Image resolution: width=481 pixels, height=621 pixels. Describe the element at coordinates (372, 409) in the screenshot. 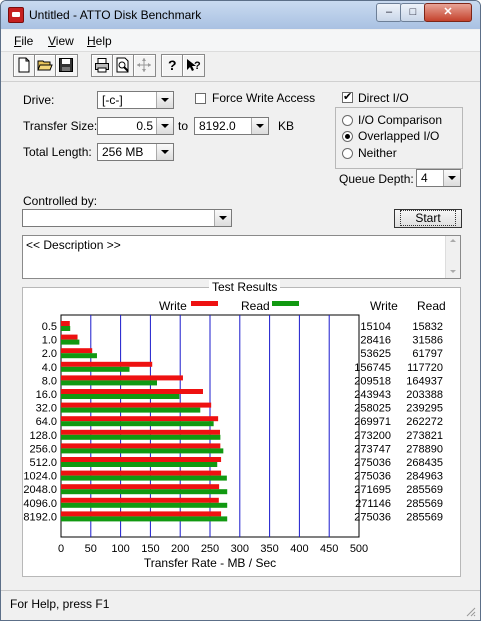

I see `write-value-label: 258025` at that location.